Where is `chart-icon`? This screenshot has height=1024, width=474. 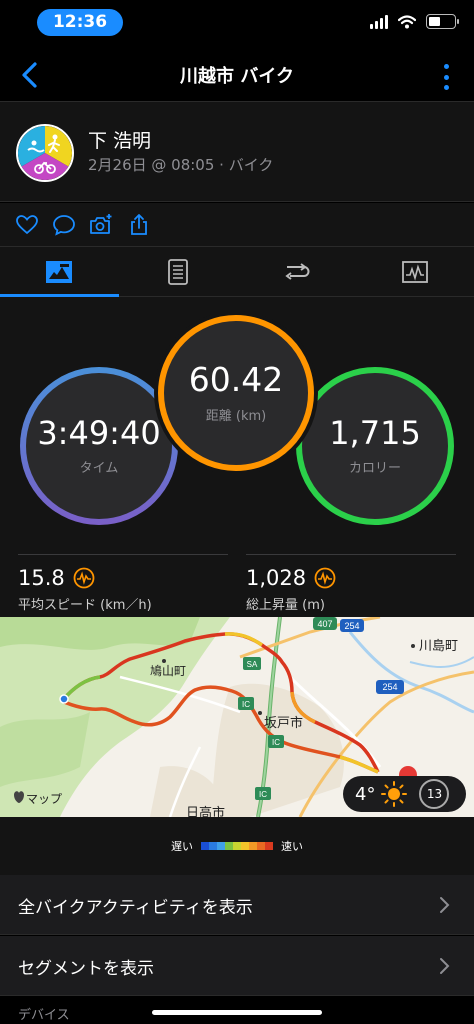 chart-icon is located at coordinates (414, 271).